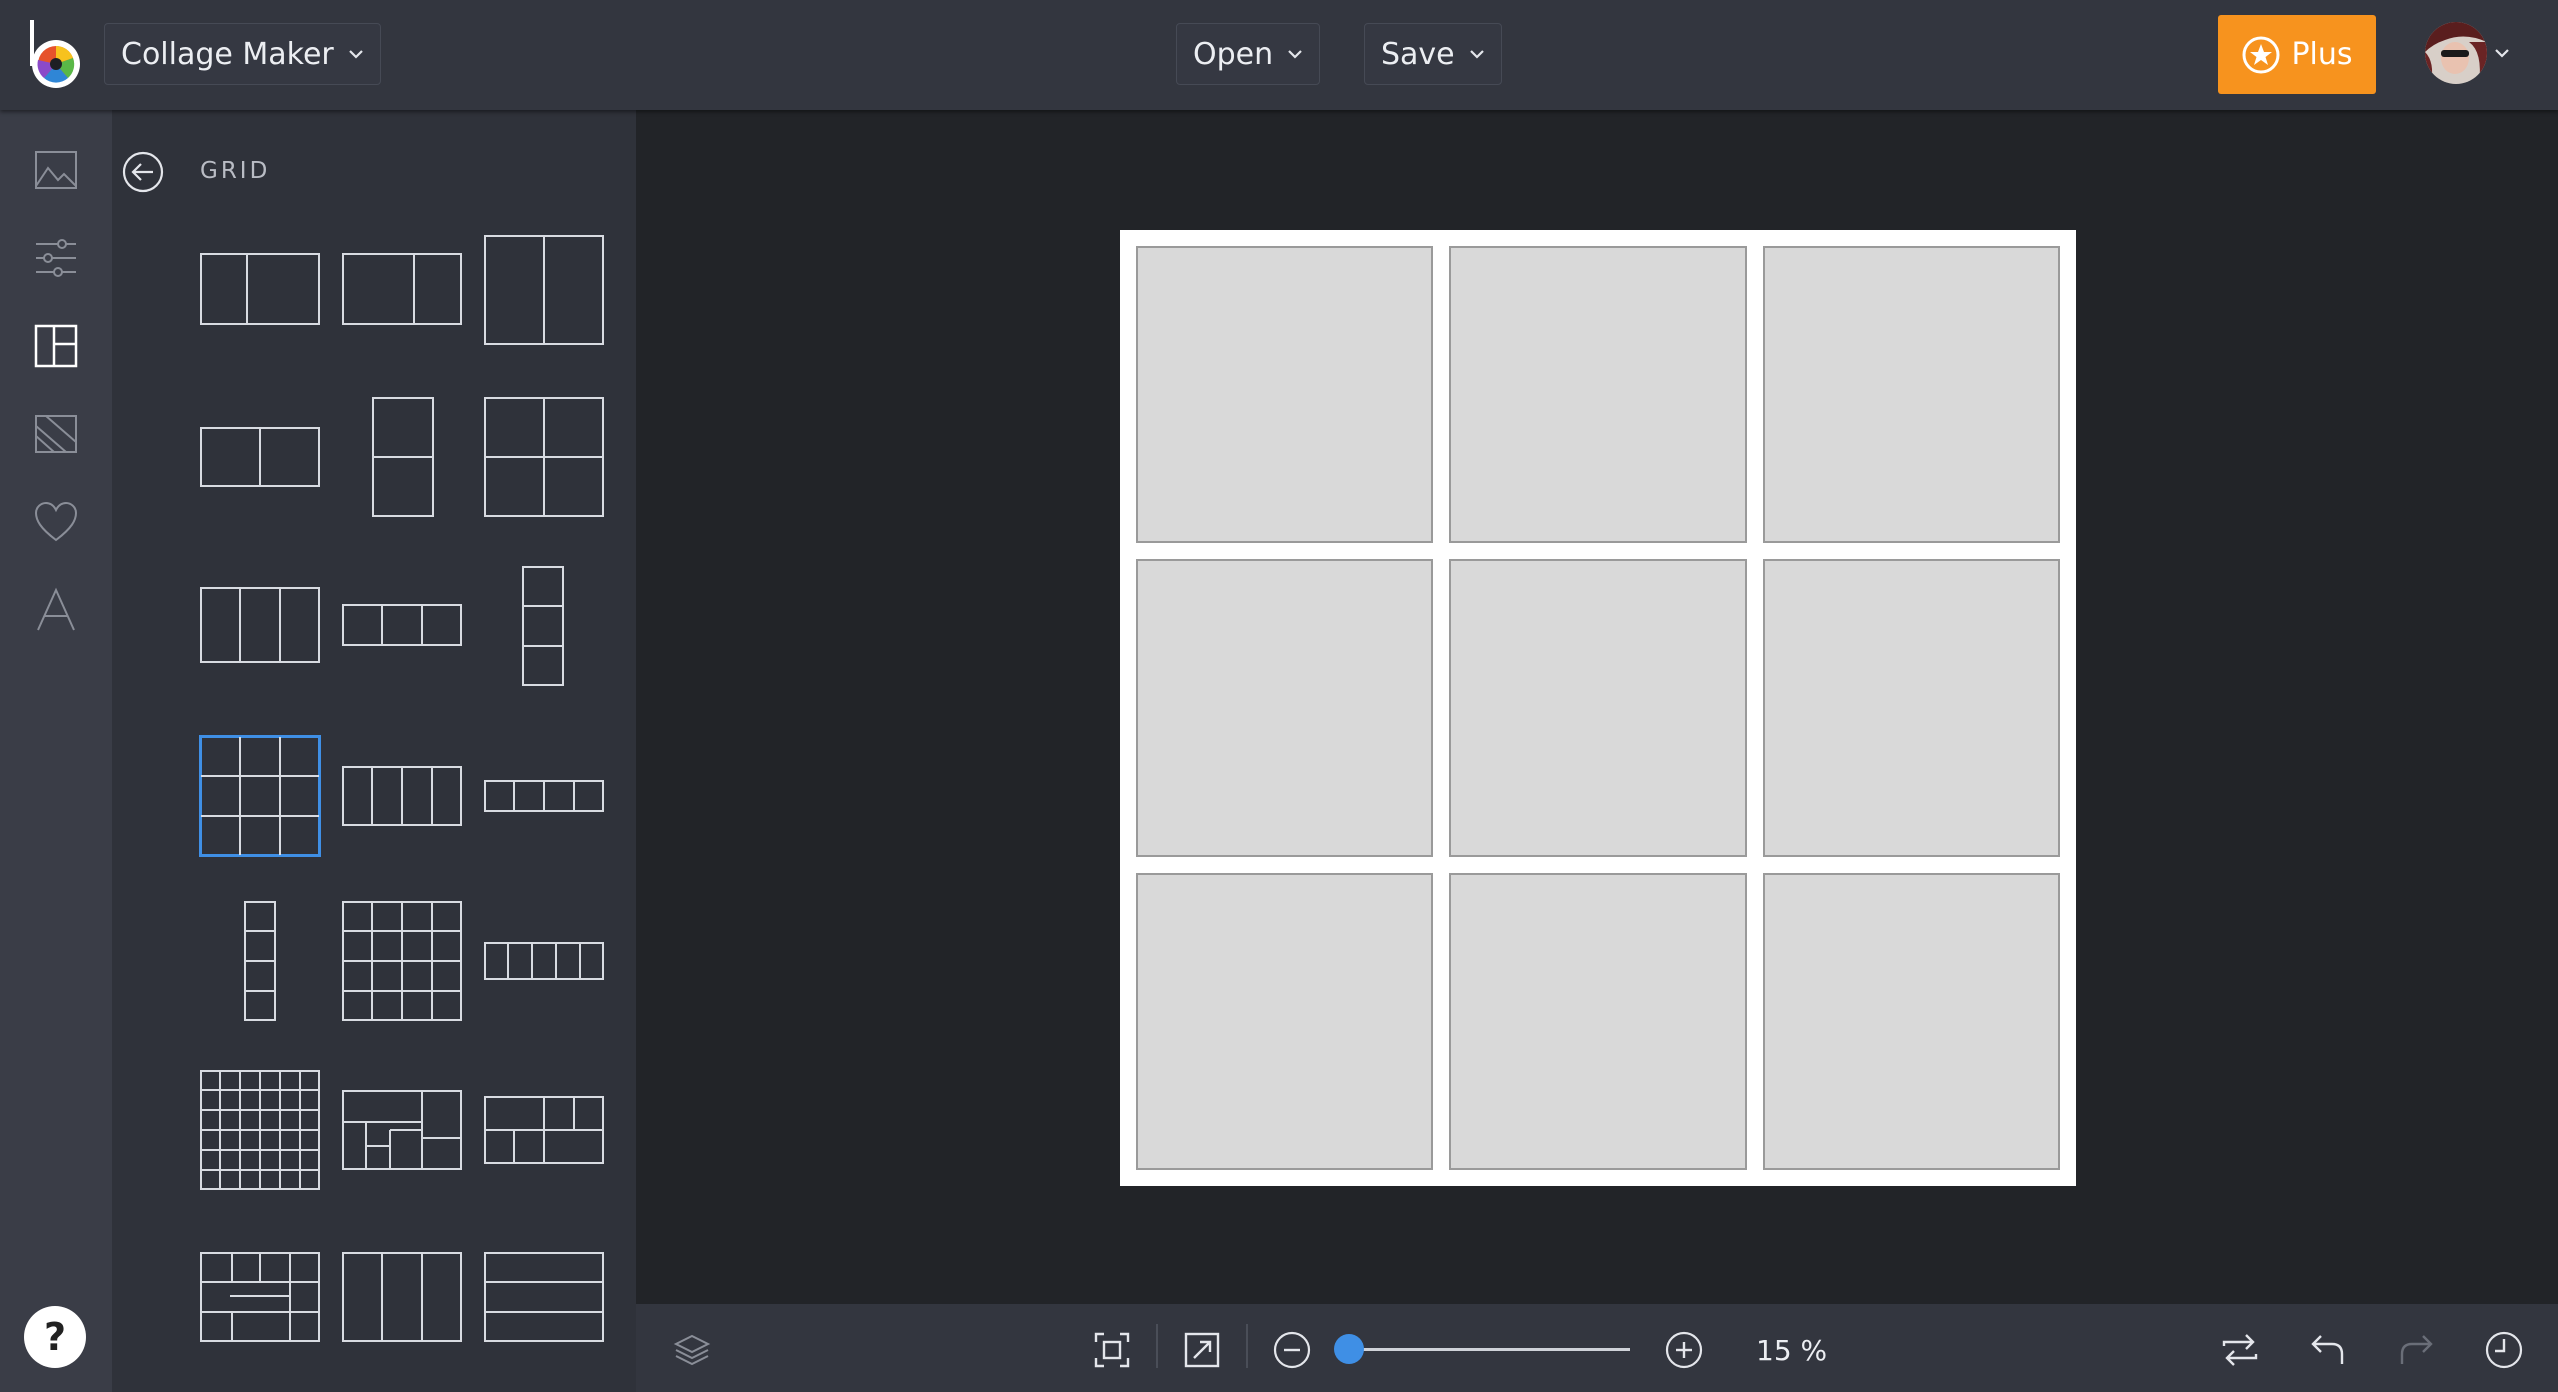 The height and width of the screenshot is (1392, 2558). I want to click on undo-icon, so click(2328, 1350).